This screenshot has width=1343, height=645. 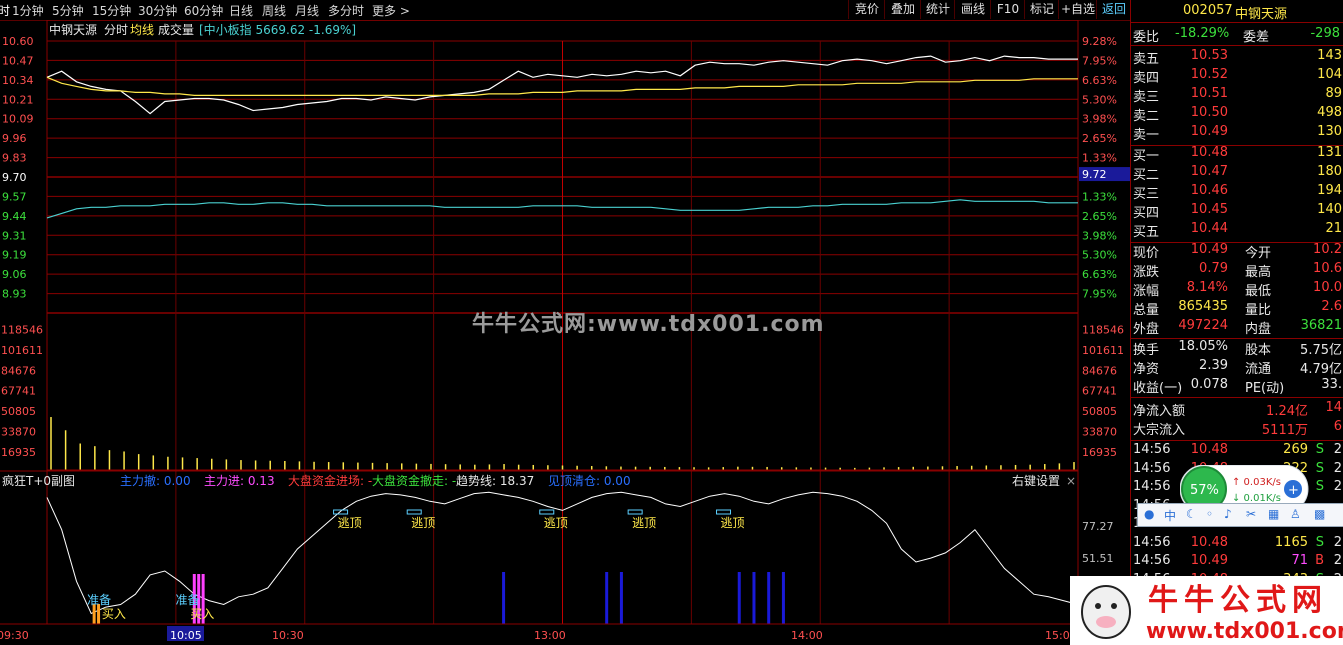 What do you see at coordinates (1237, 95) in the screenshot?
I see `ask-row: 卖三 10.51 89` at bounding box center [1237, 95].